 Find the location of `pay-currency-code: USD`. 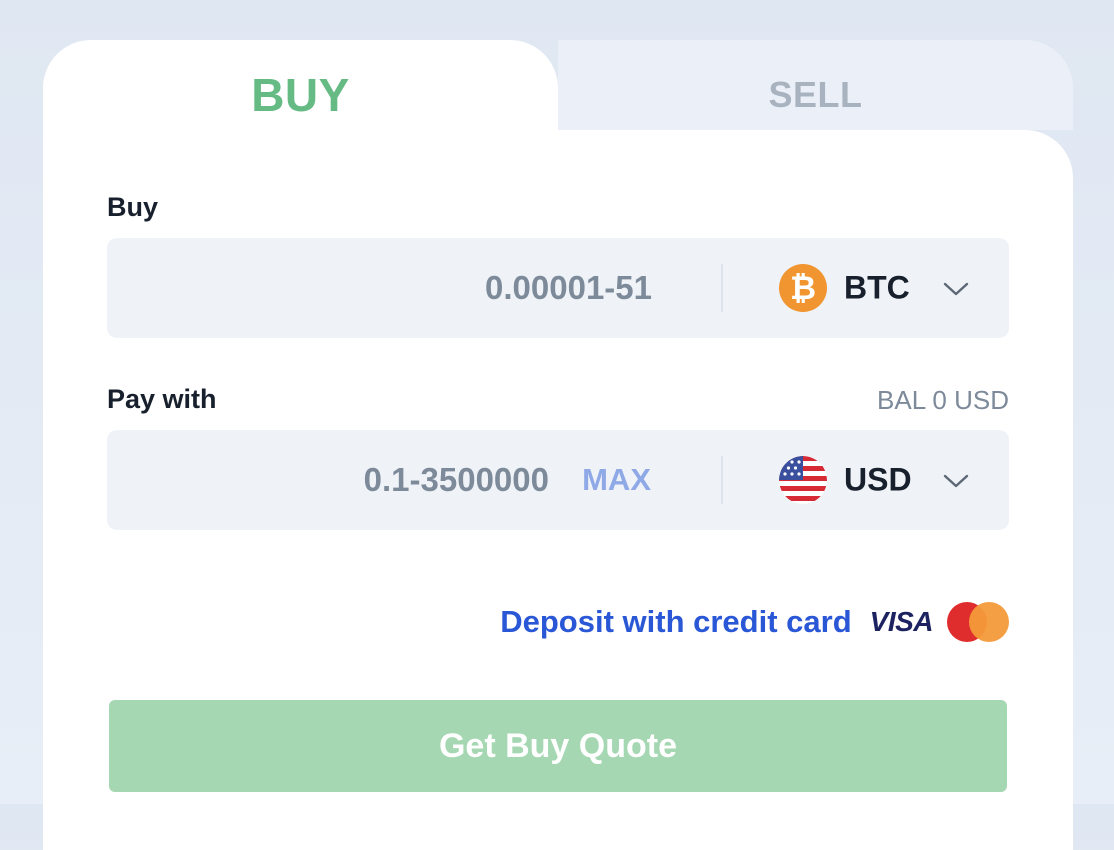

pay-currency-code: USD is located at coordinates (878, 479).